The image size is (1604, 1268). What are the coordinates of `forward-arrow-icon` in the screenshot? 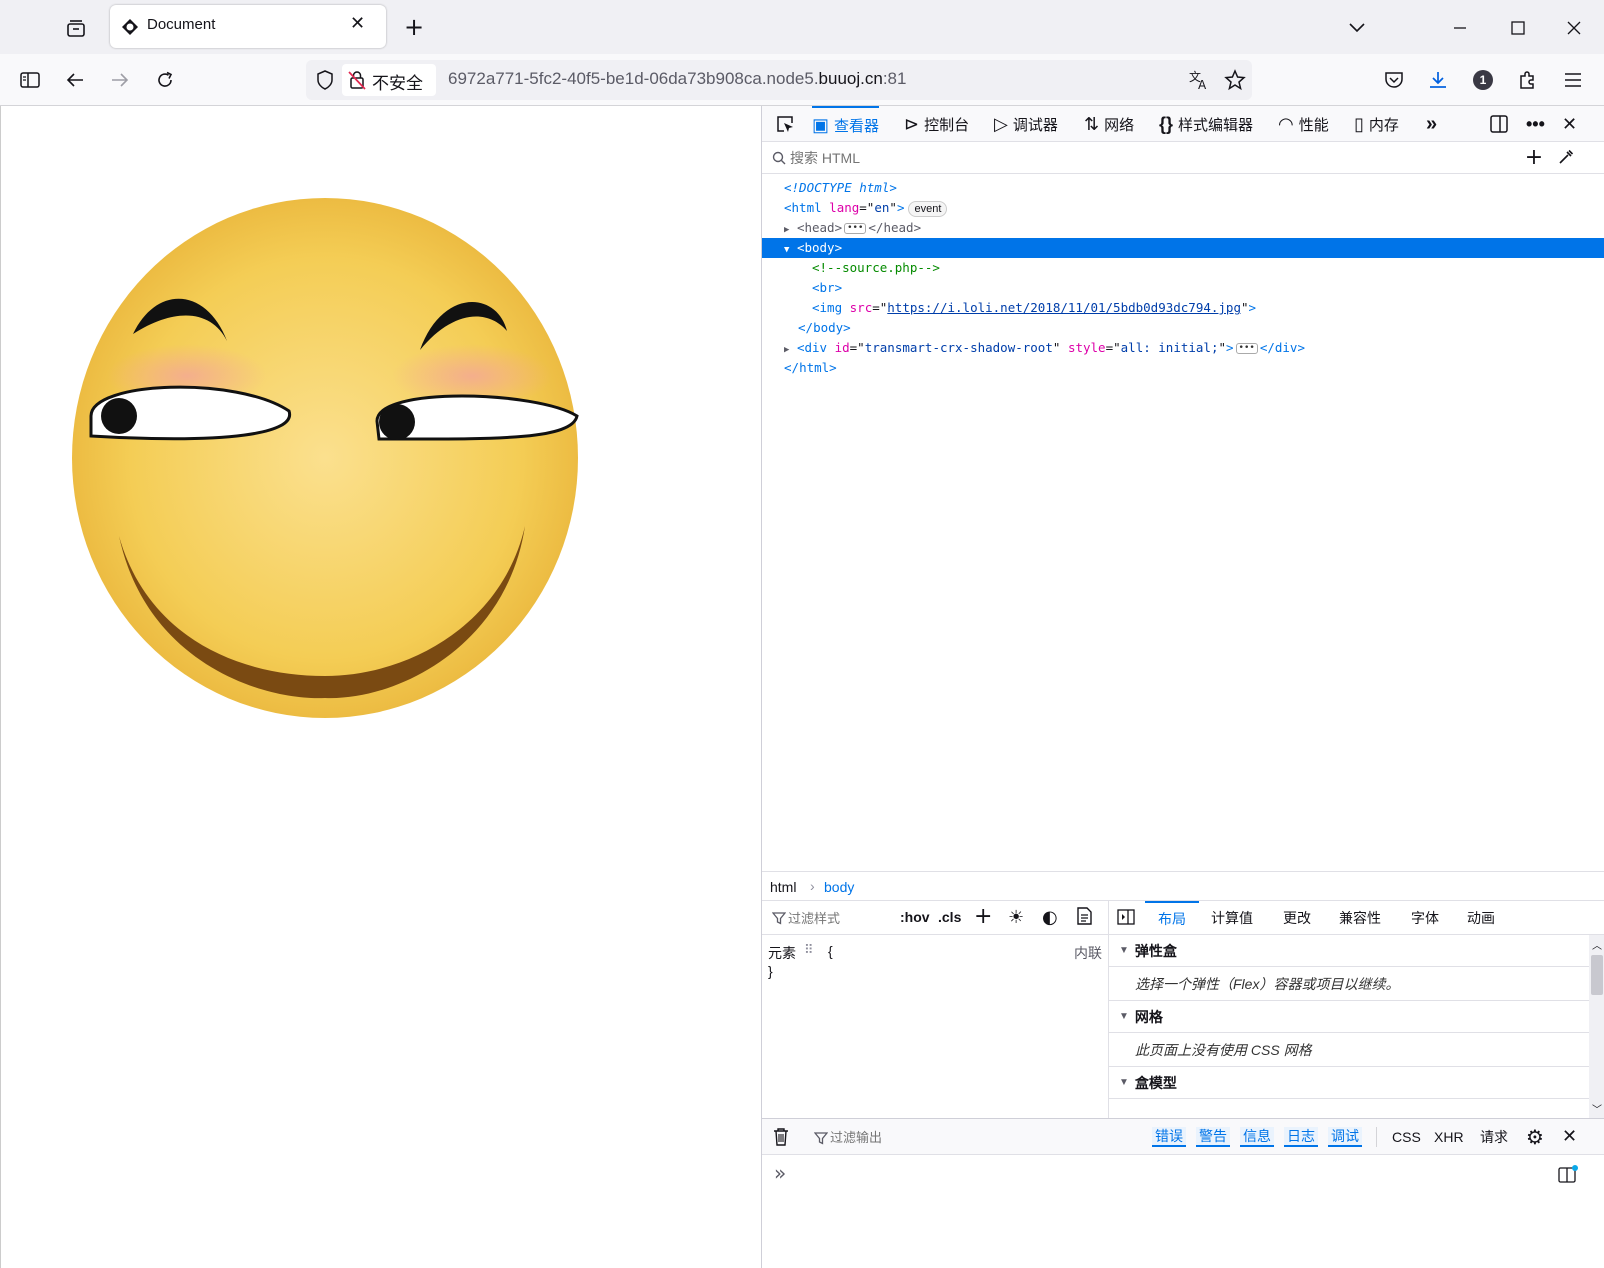 It's located at (120, 80).